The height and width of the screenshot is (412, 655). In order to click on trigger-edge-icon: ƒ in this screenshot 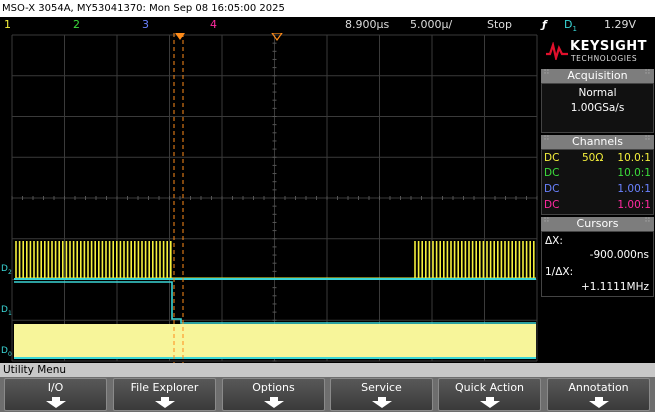, I will do `click(544, 24)`.